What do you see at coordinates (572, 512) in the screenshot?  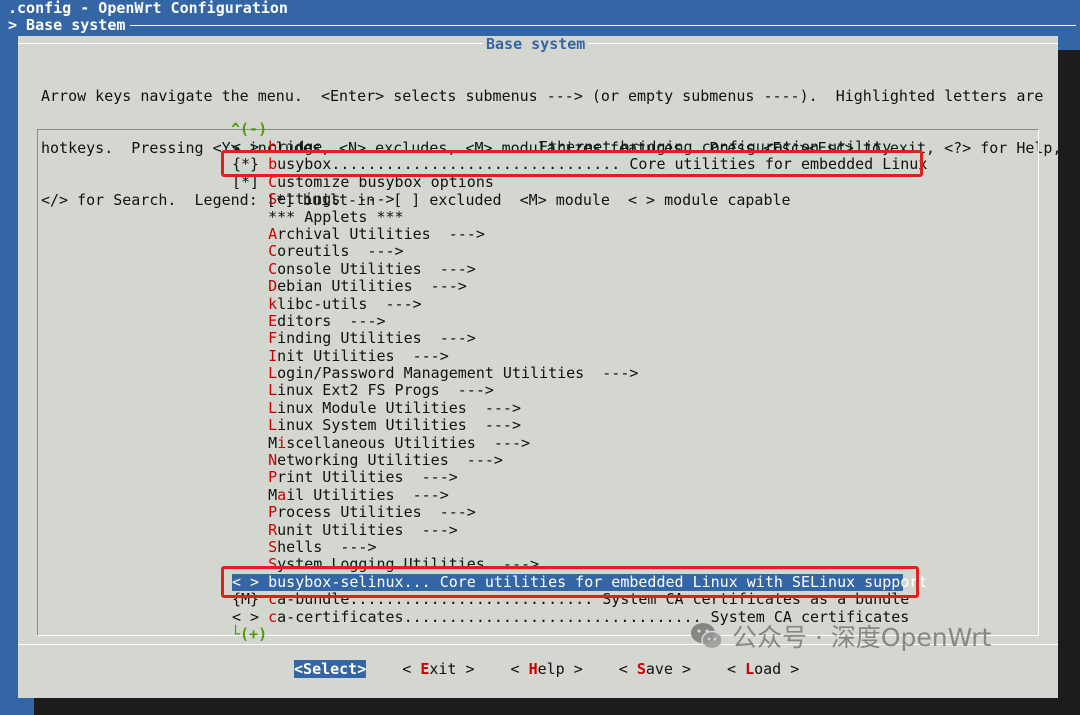 I see `menu-item: Process Utilities --->` at bounding box center [572, 512].